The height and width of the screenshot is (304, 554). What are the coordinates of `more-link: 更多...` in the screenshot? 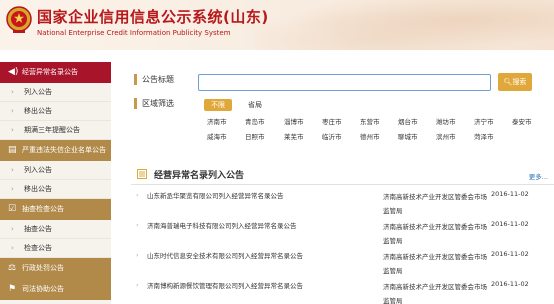 It's located at (538, 176).